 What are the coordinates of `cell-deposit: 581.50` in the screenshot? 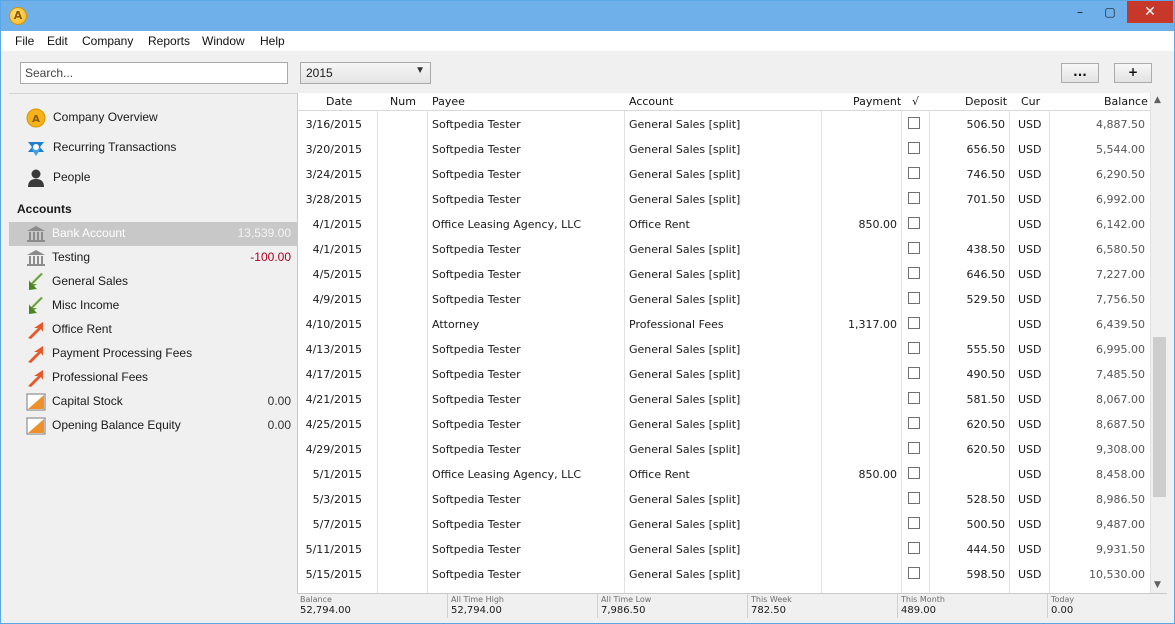 It's located at (986, 399).